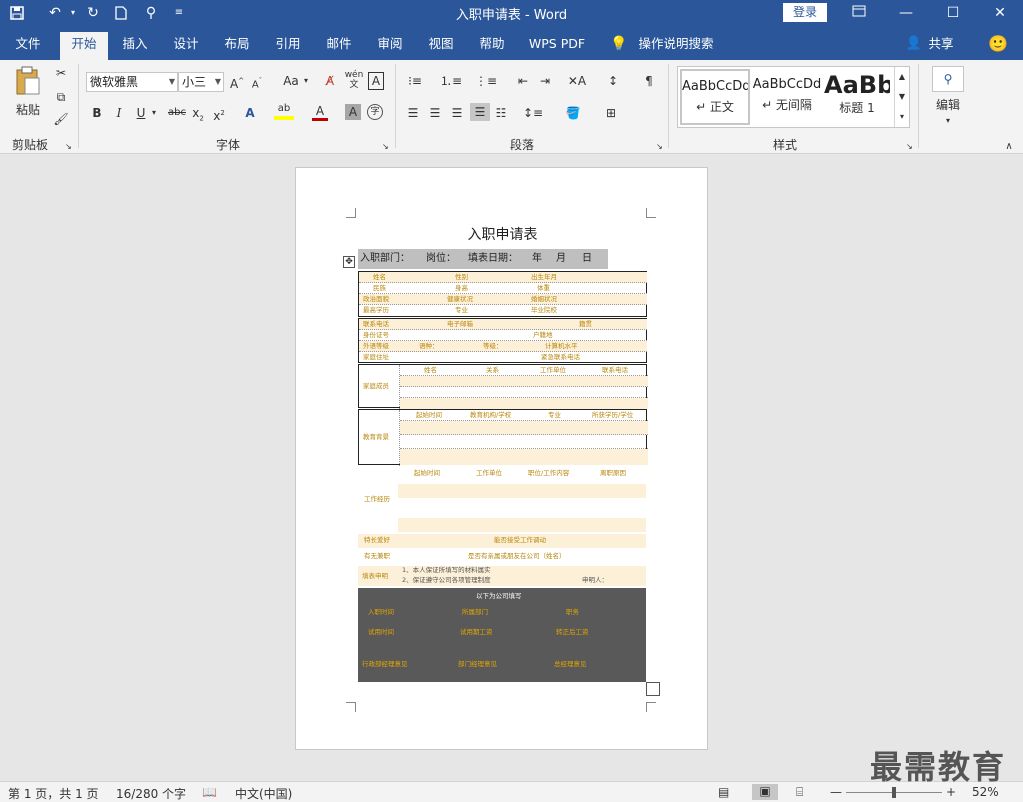 The image size is (1023, 802). I want to click on word-count: 16/280 个字, so click(151, 793).